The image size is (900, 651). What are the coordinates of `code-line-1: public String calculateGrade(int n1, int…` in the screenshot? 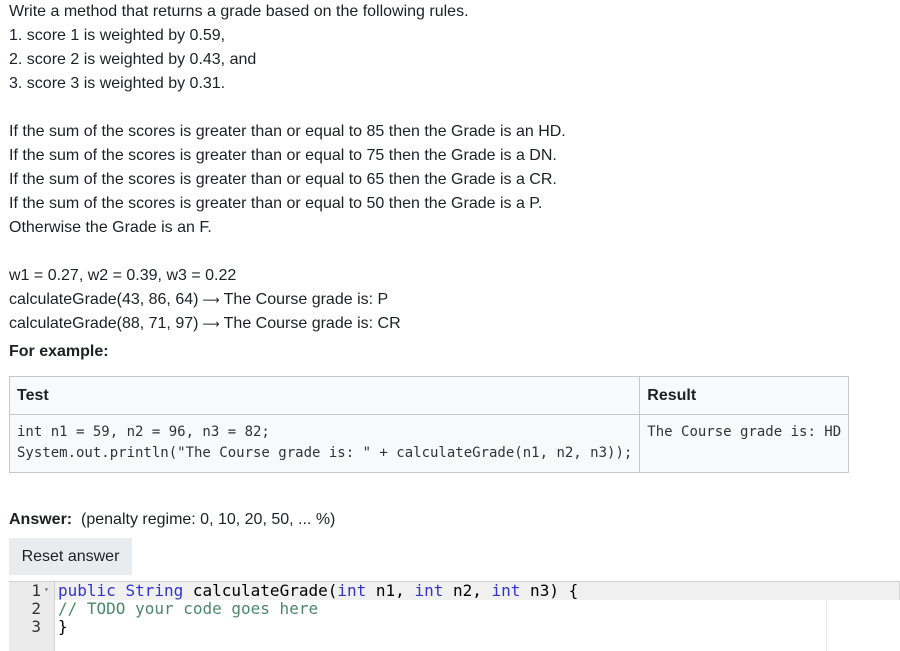 It's located at (318, 591).